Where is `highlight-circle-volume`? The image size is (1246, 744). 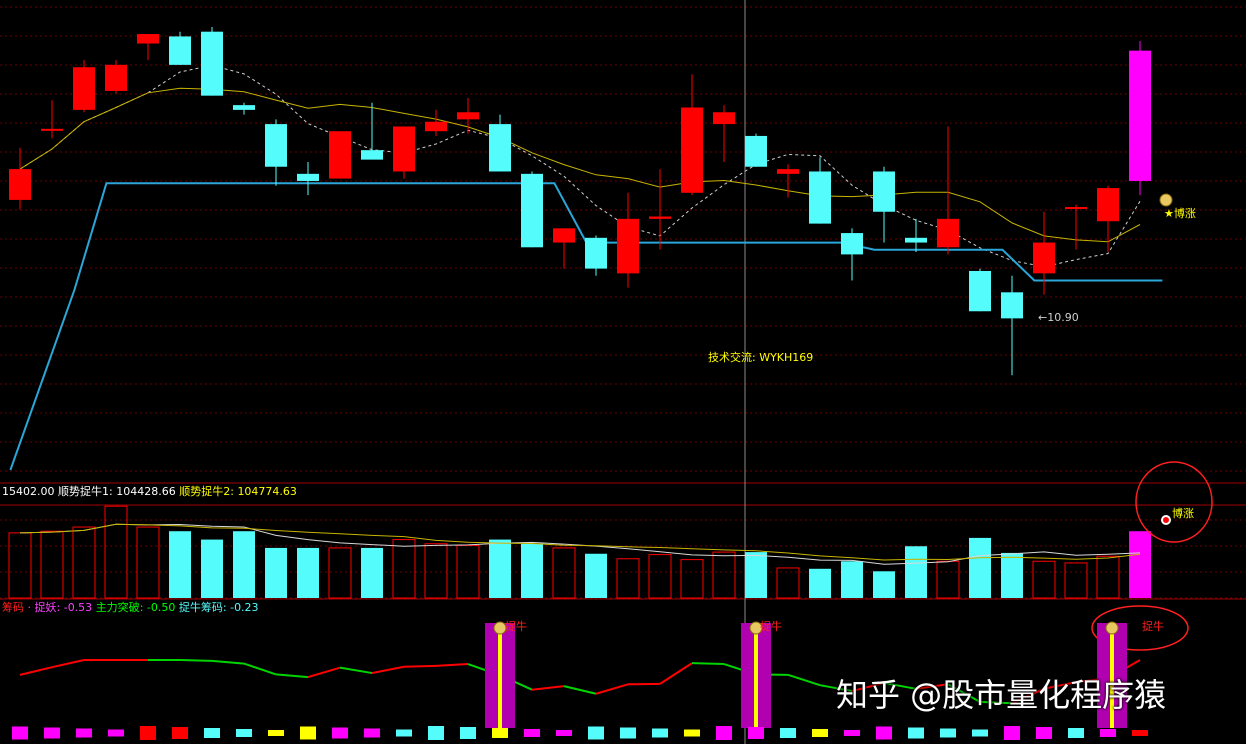 highlight-circle-volume is located at coordinates (1174, 502).